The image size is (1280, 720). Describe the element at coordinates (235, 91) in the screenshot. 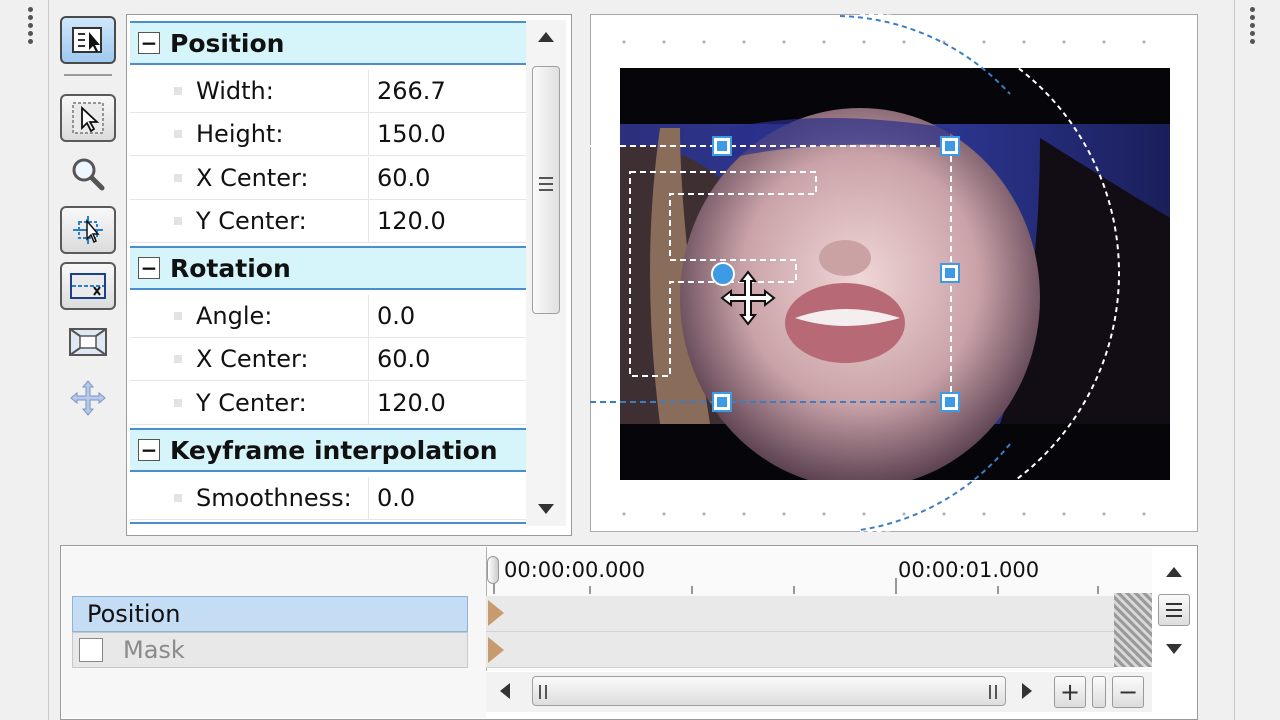

I see `property-name: Width:` at that location.